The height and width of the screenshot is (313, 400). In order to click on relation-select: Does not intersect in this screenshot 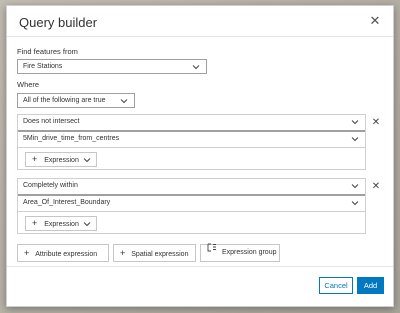, I will do `click(191, 123)`.